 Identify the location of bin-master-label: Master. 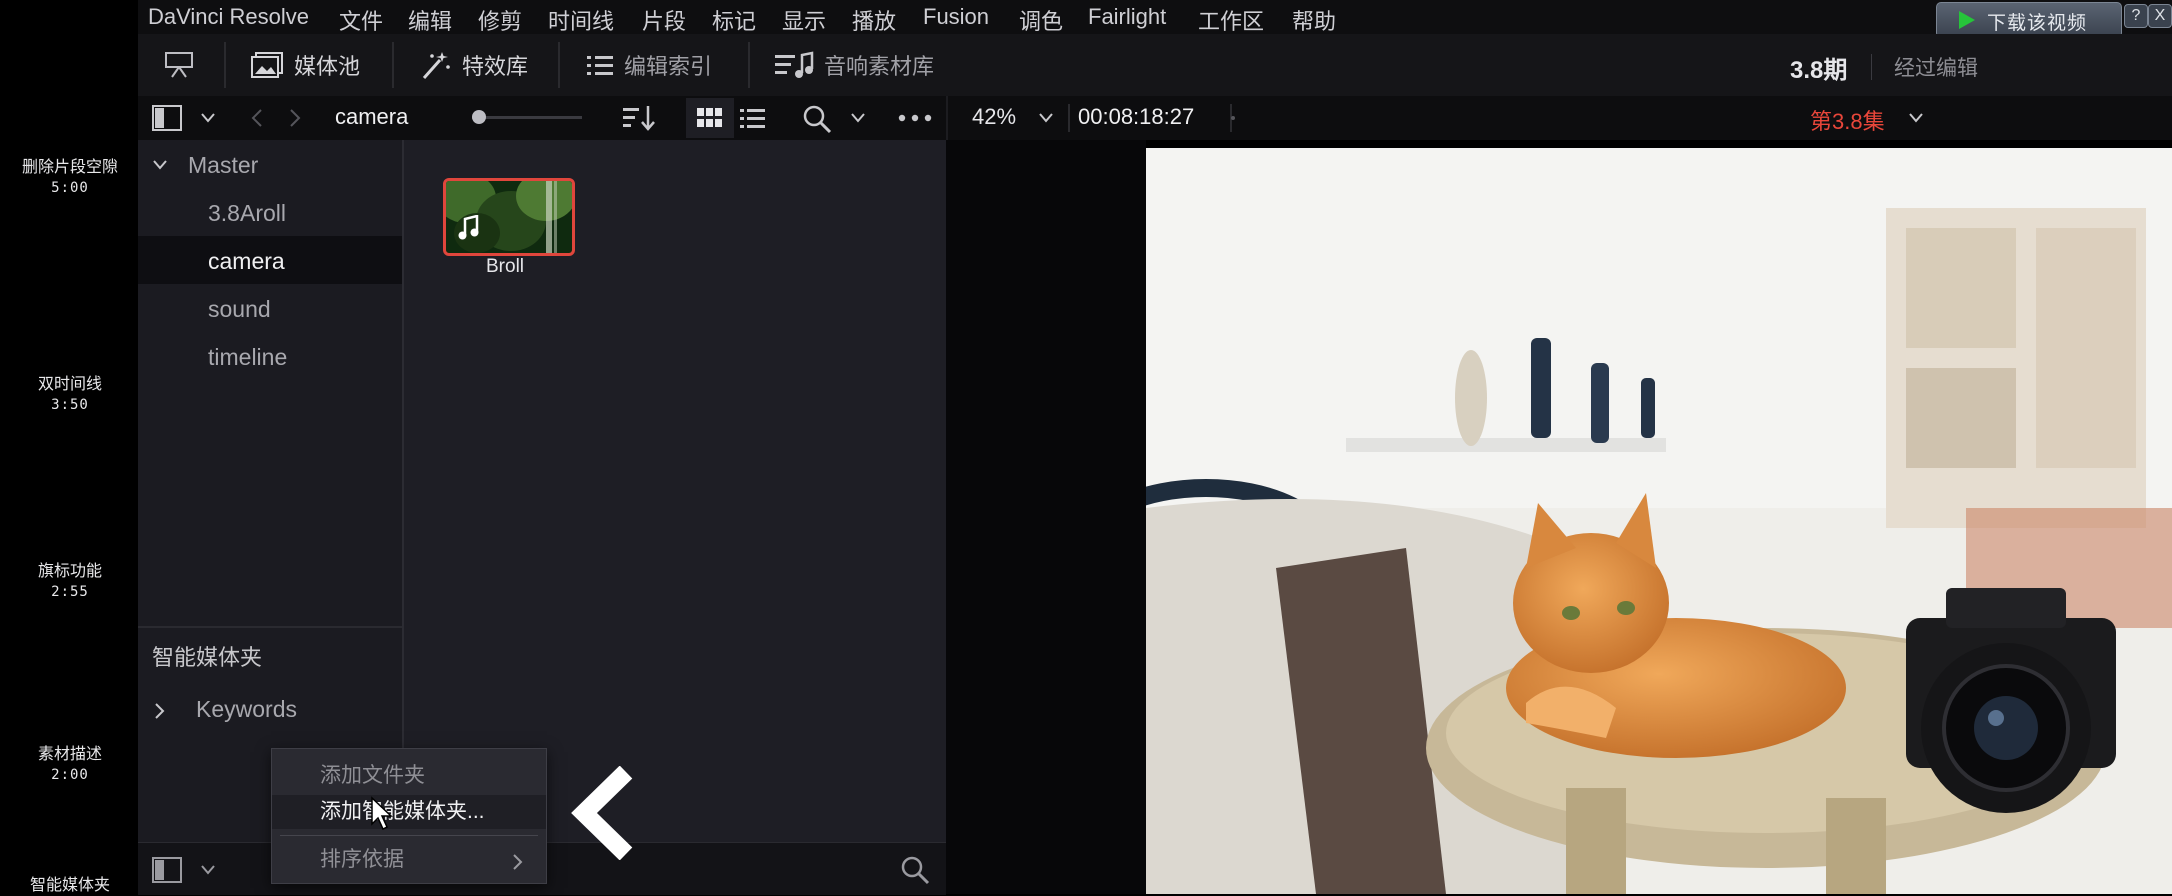
(223, 165).